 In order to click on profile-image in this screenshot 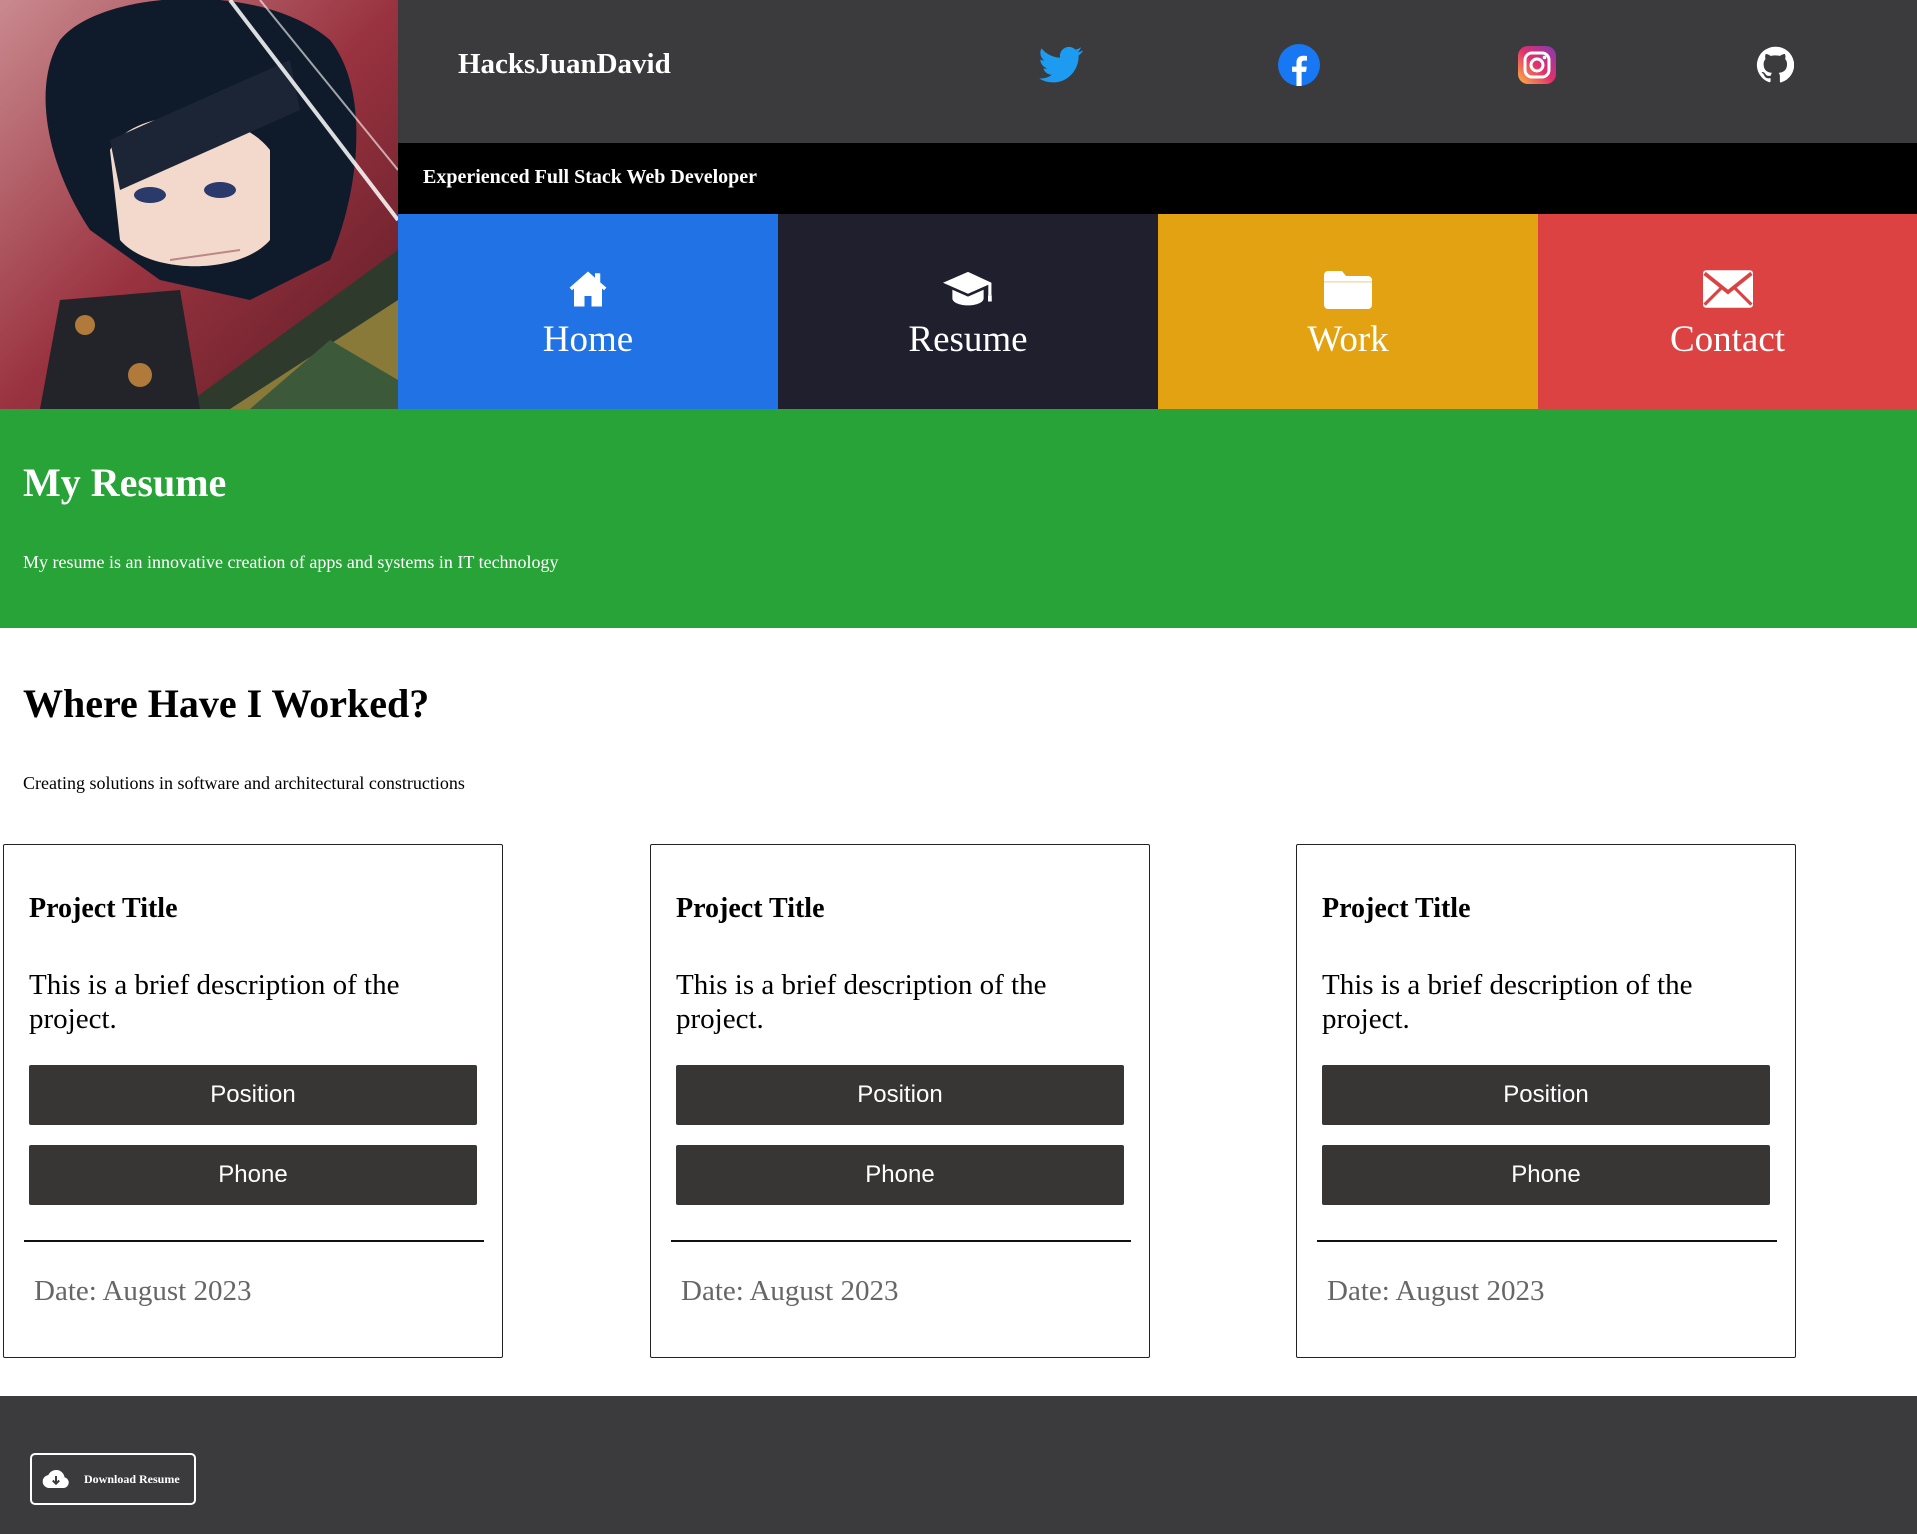, I will do `click(199, 204)`.